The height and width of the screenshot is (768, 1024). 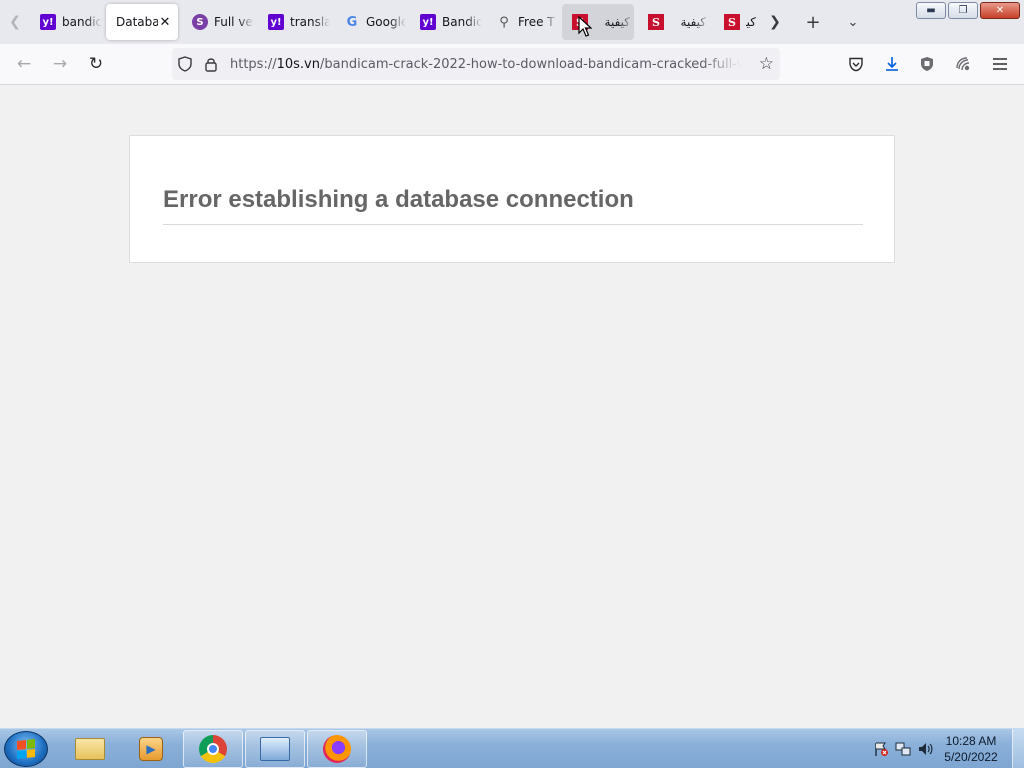 I want to click on tab-free-t: ⚲ Free T, so click(x=522, y=22).